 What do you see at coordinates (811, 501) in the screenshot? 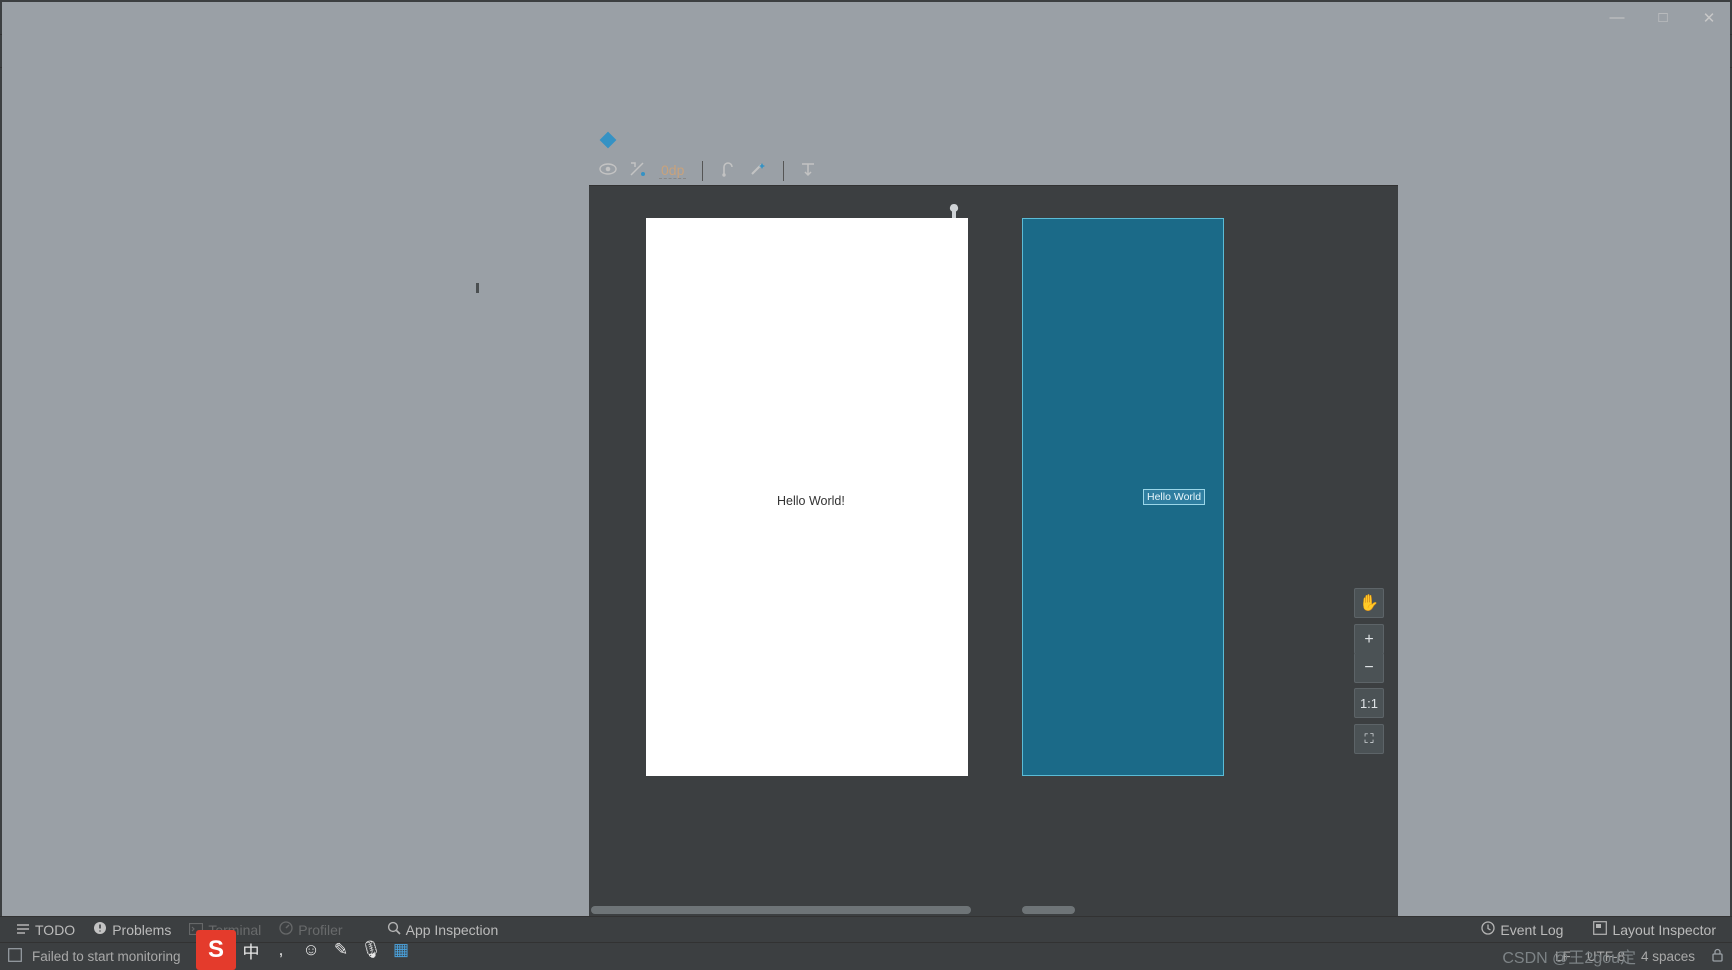
I see `preview-hello-text: Hello World!` at bounding box center [811, 501].